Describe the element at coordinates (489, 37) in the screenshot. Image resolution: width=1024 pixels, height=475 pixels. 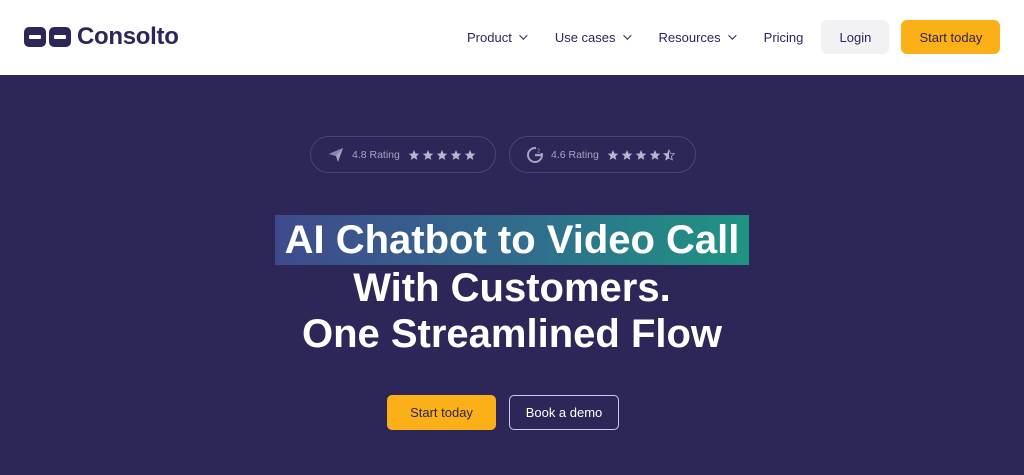
I see `nav-item-label: Product` at that location.